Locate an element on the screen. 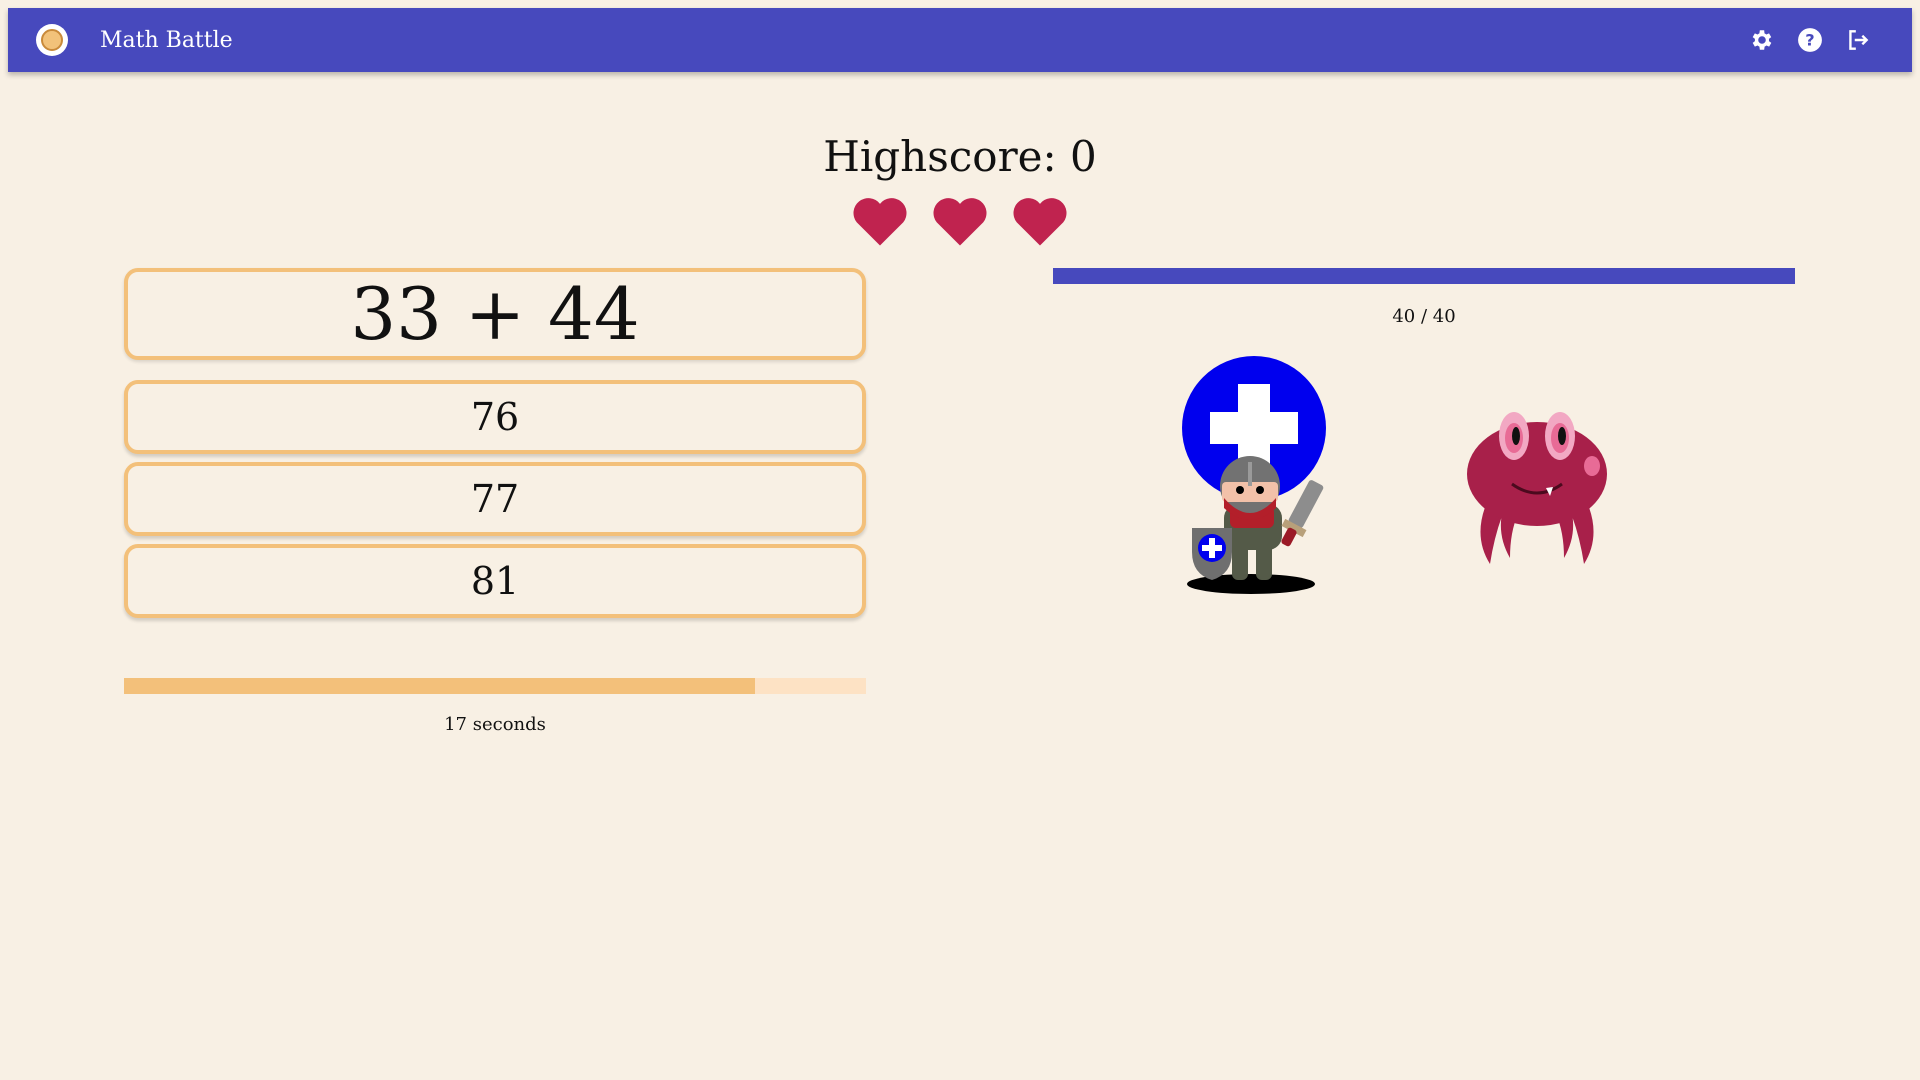  enemy-health-bar is located at coordinates (1424, 276).